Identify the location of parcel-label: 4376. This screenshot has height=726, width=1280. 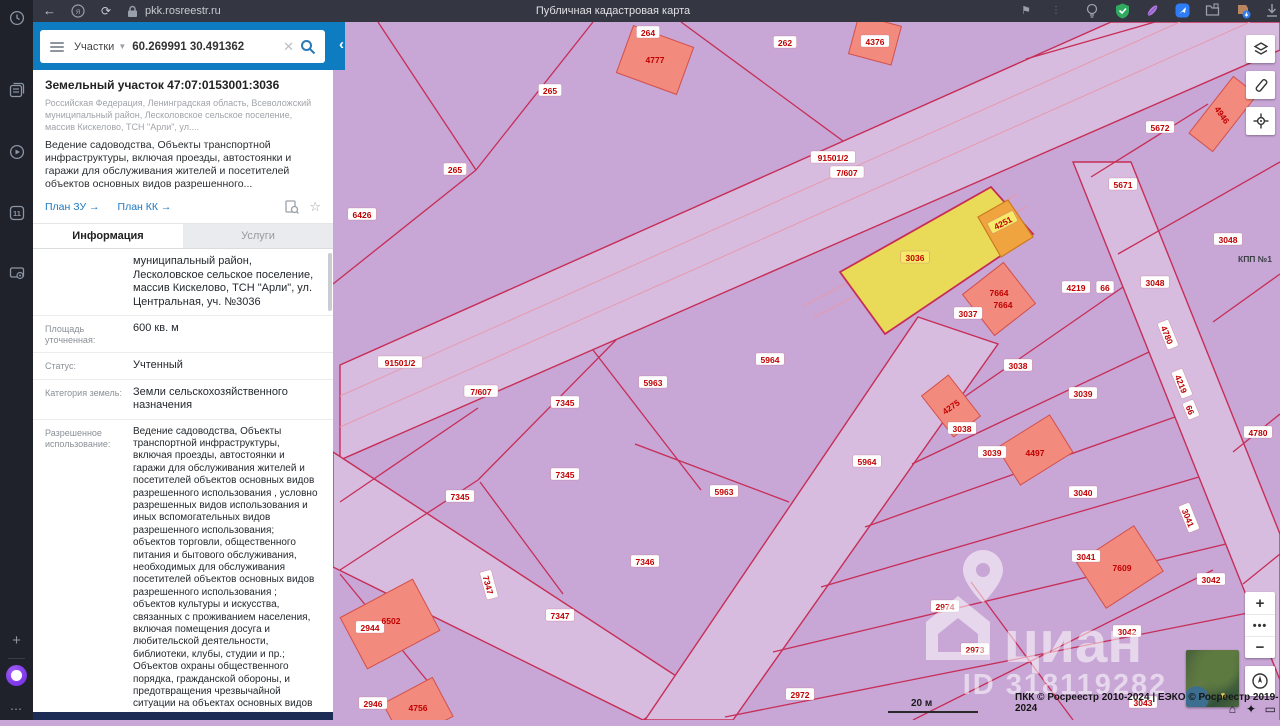
(875, 41).